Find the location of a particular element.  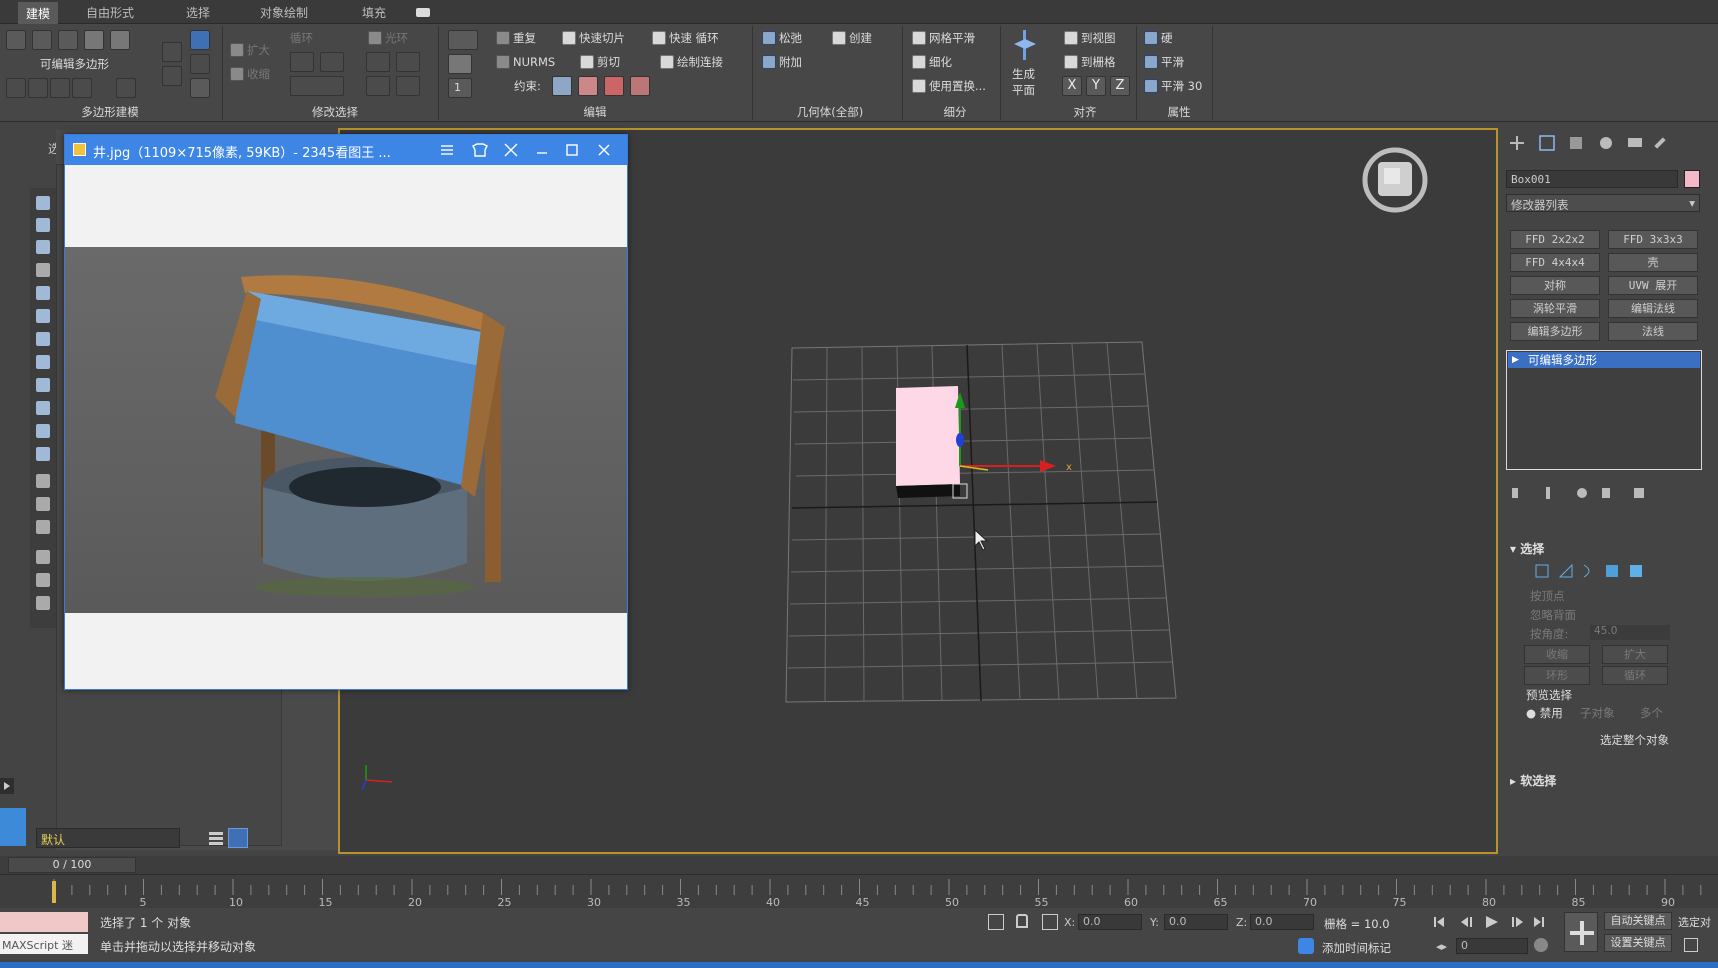

group-label-subdivision: 细分 is located at coordinates (955, 112).